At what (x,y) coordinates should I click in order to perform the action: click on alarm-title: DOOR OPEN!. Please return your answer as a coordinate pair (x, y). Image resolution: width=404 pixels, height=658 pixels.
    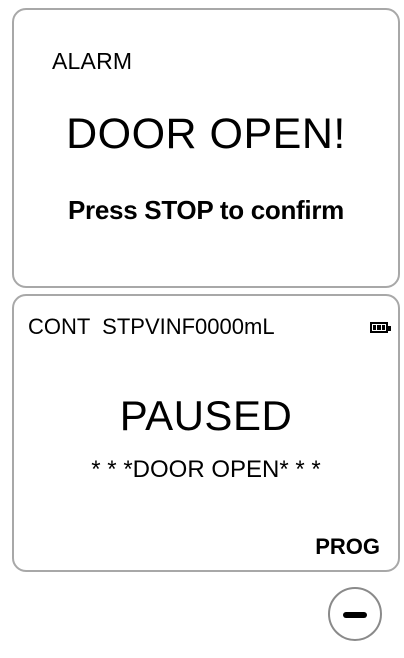
    Looking at the image, I should click on (206, 134).